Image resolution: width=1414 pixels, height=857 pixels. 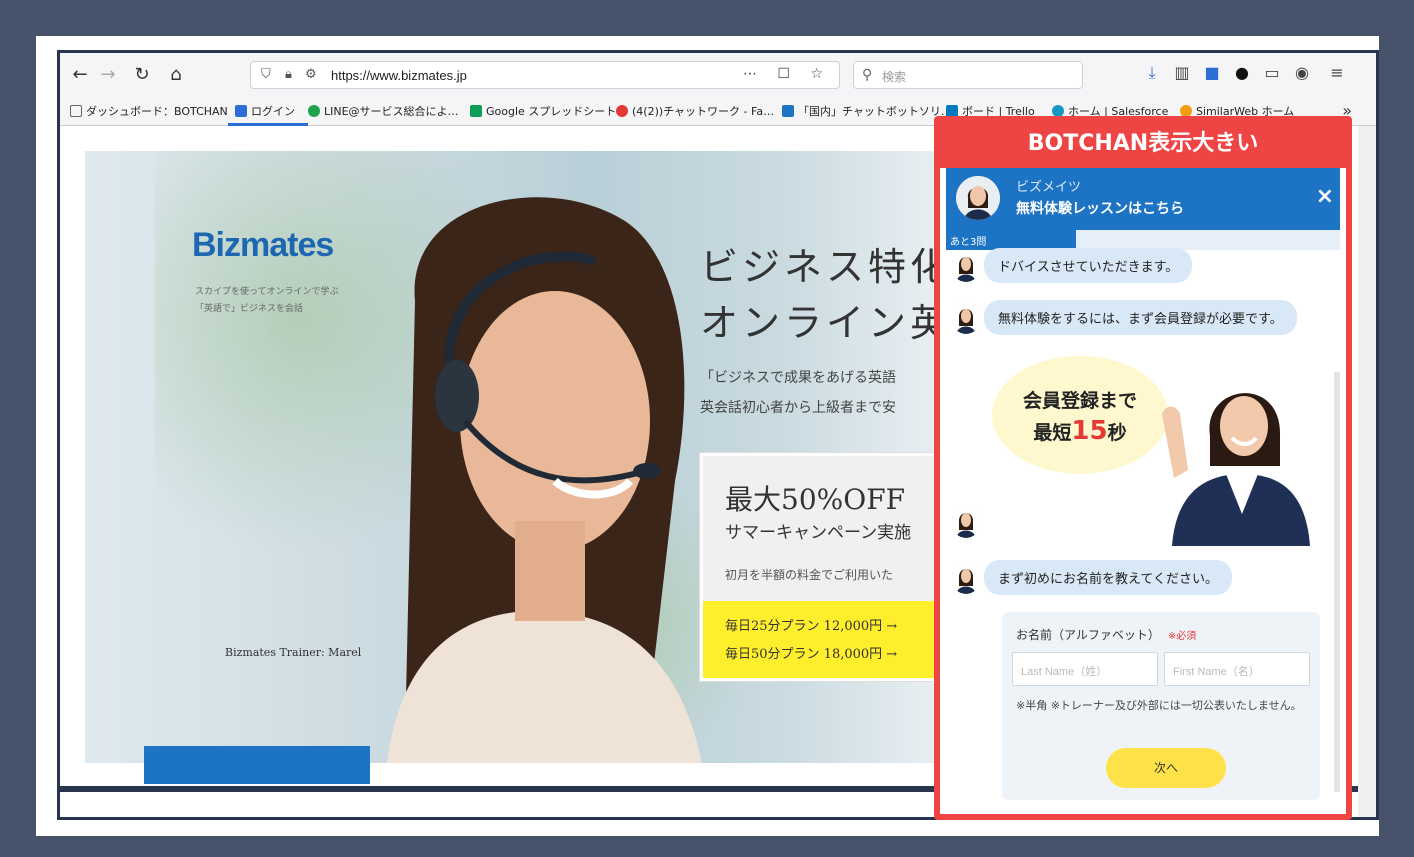 What do you see at coordinates (815, 499) in the screenshot?
I see `offer-title: 最大50%OFF` at bounding box center [815, 499].